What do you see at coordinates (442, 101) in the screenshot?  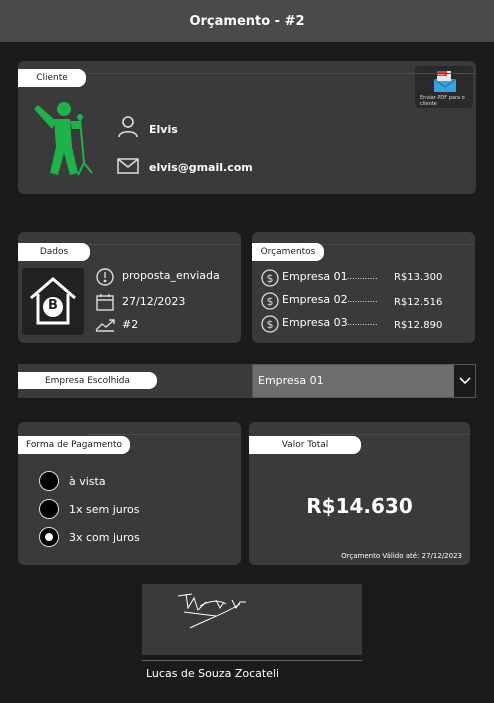 I see `send-pdf-label: Enviar PDF para o cliente` at bounding box center [442, 101].